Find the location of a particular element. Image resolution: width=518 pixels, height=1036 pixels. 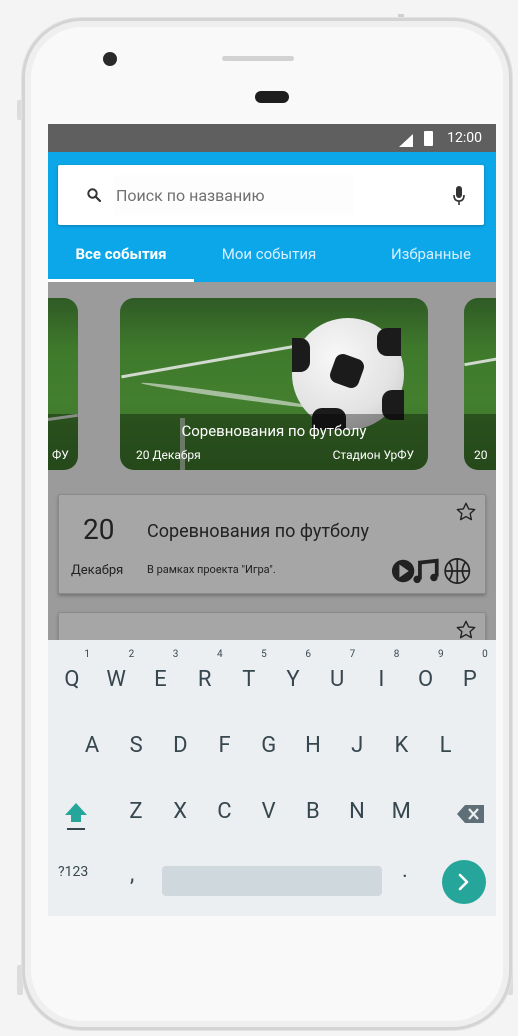

search-box is located at coordinates (271, 195).